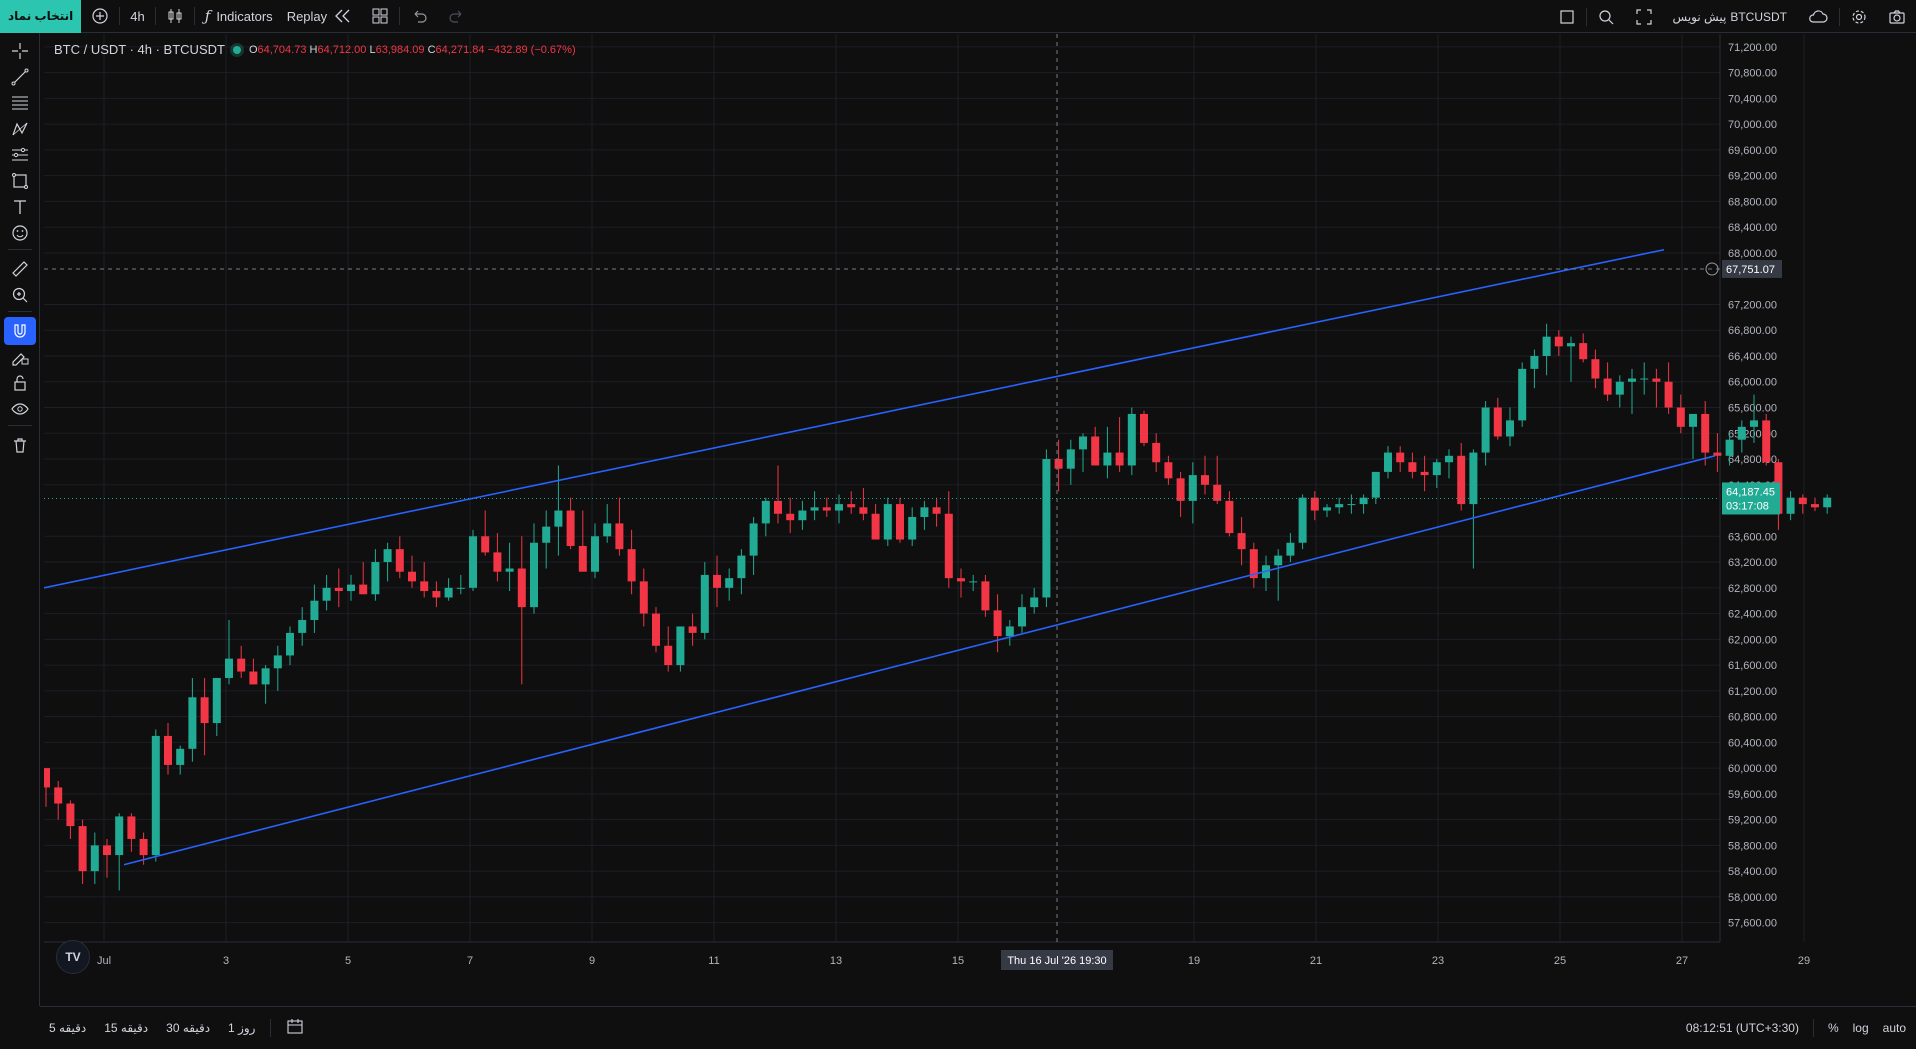 The image size is (1916, 1049). Describe the element at coordinates (1818, 16) in the screenshot. I see `cloud-save-button` at that location.